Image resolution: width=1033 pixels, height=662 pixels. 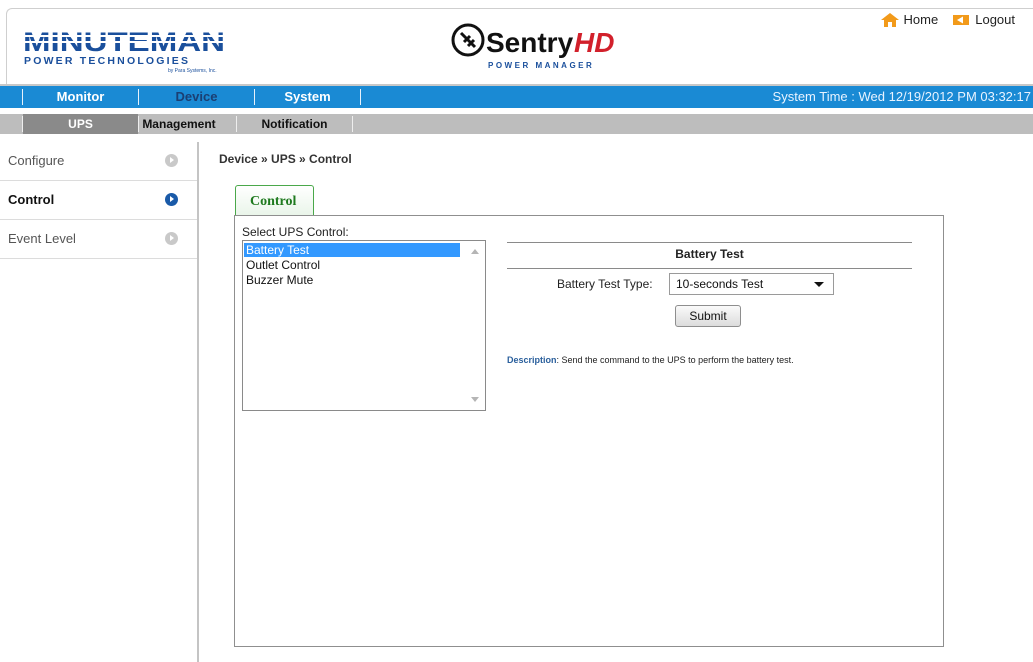 I want to click on sidebar-item-label: Configure, so click(x=36, y=160).